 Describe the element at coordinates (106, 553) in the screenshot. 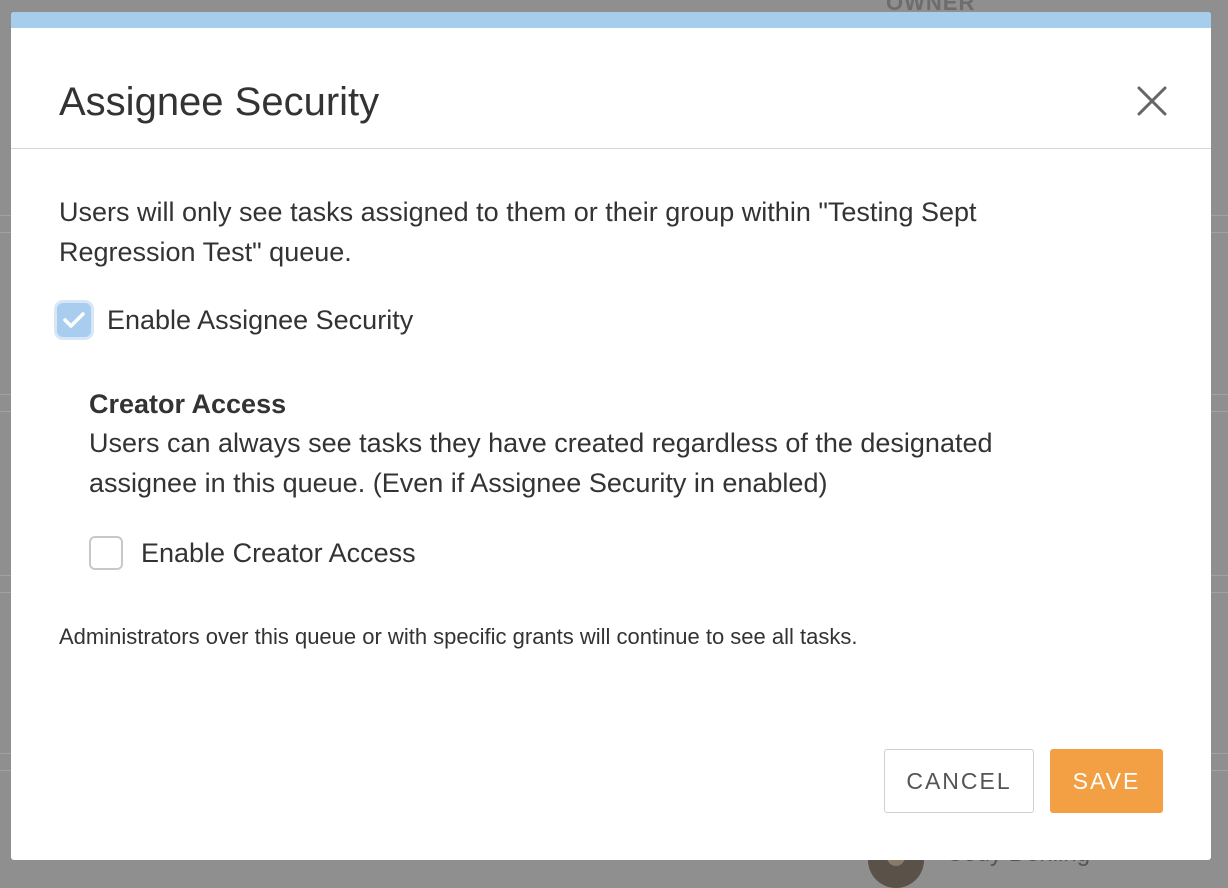

I see `enable-creator-access-checkbox` at that location.